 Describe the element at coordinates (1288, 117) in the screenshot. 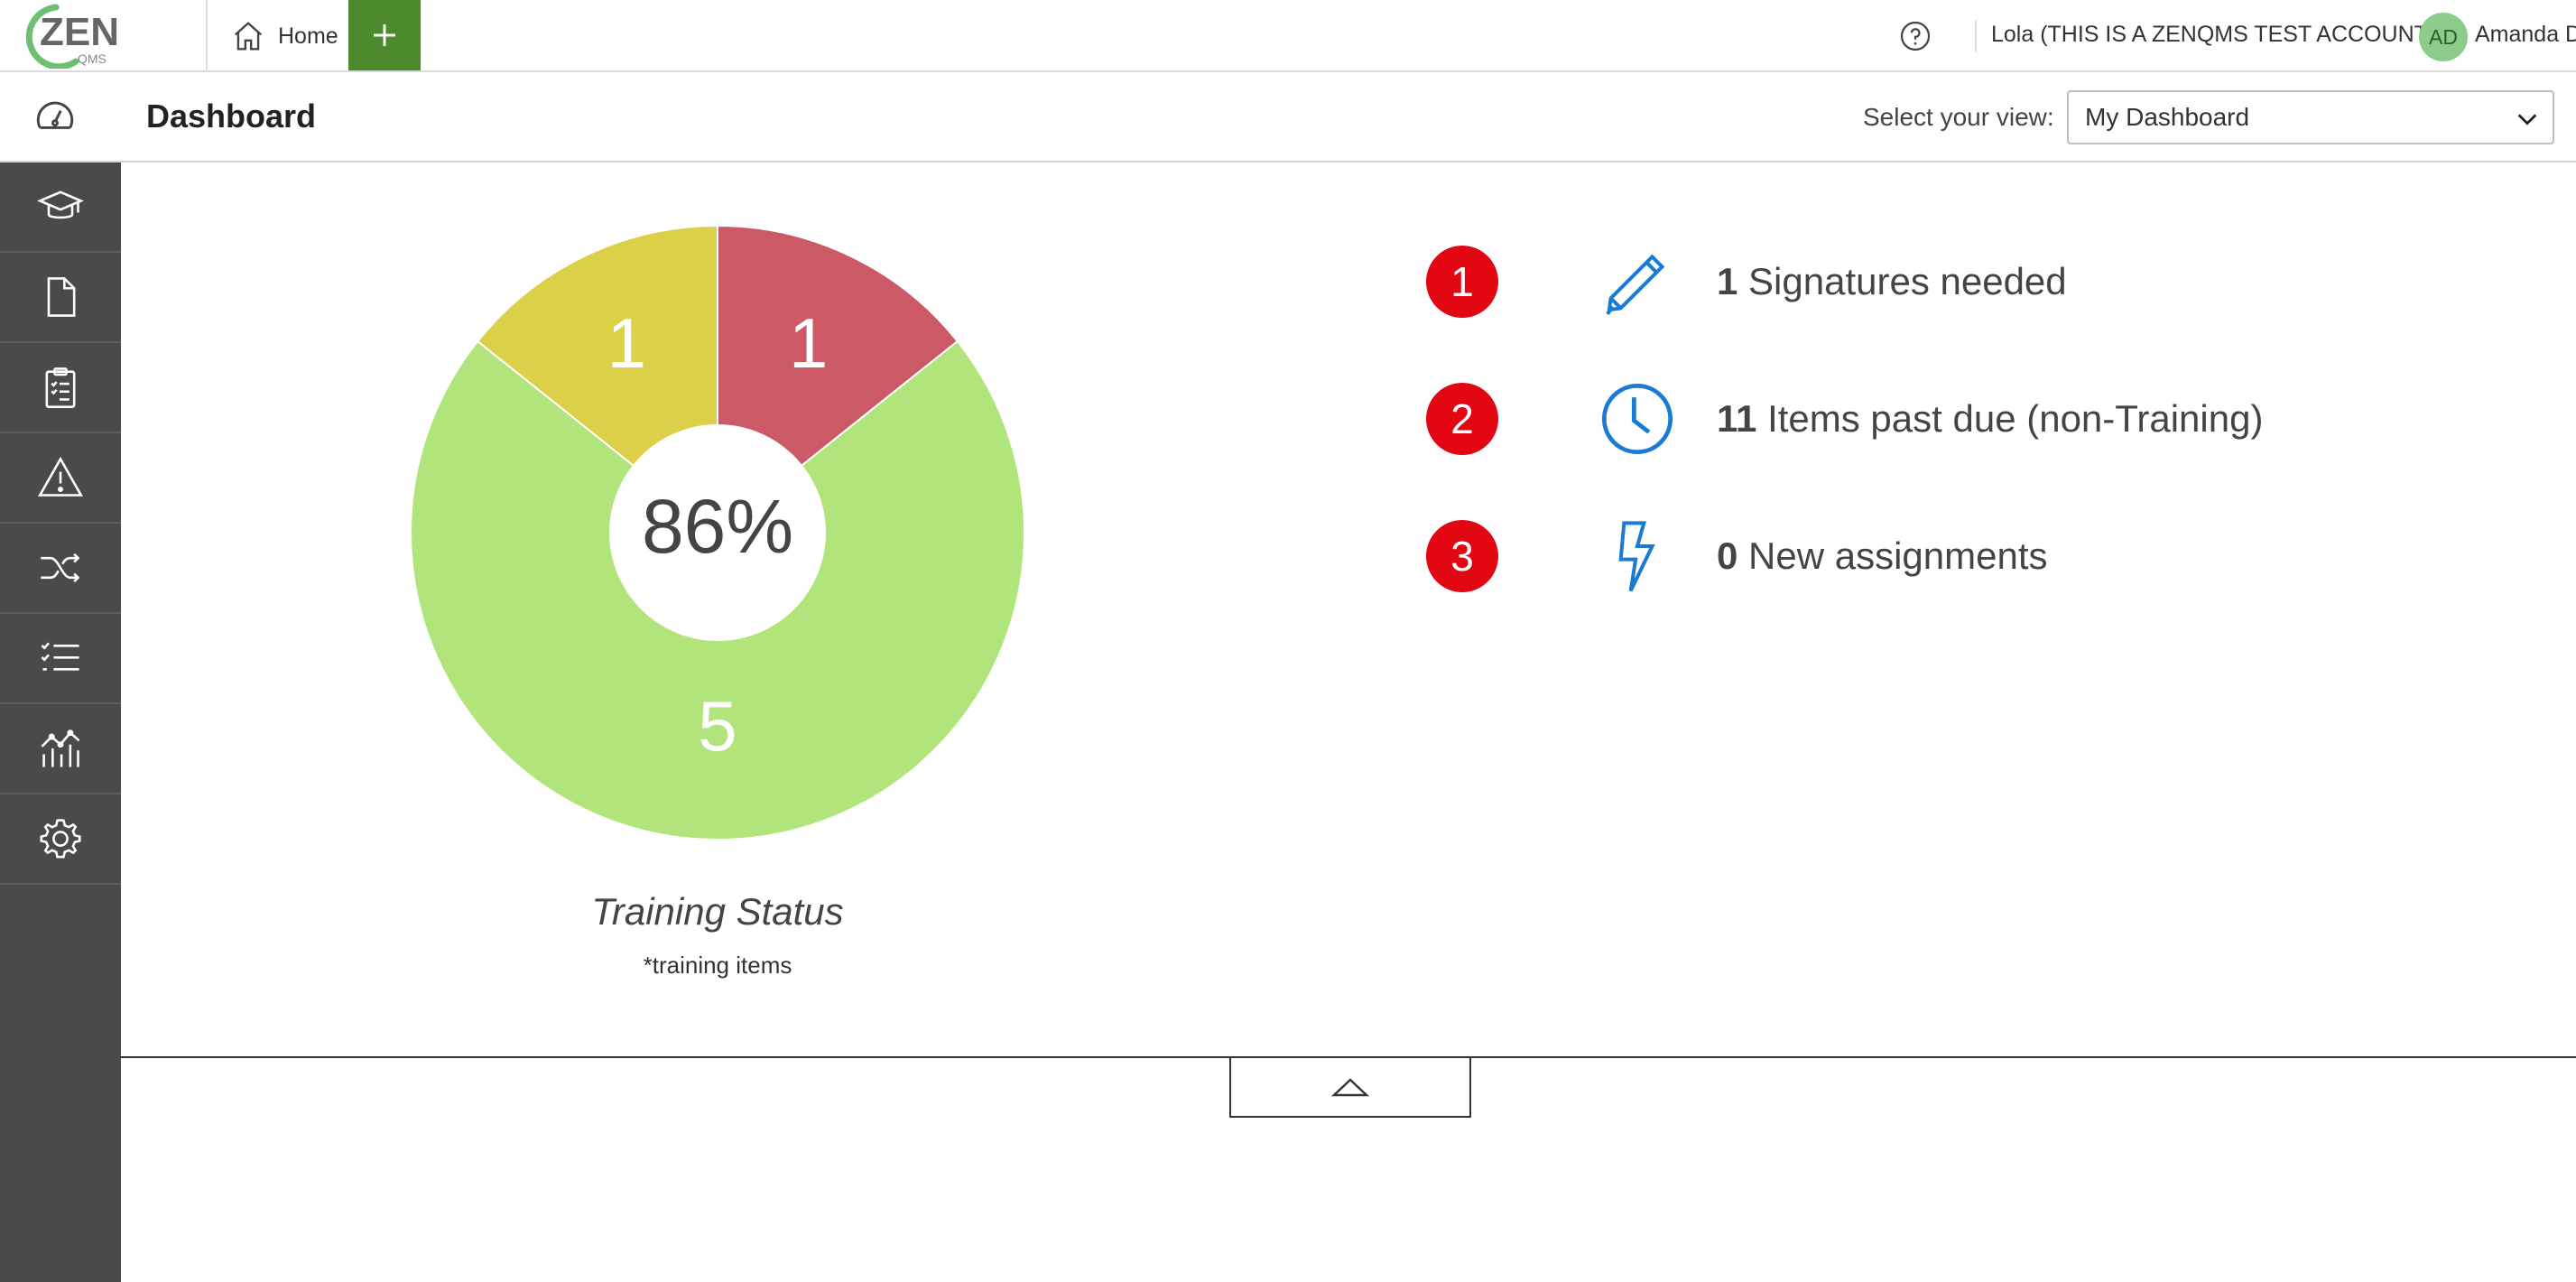

I see `page-header: Dashboard Select your view: My Dashboard` at that location.